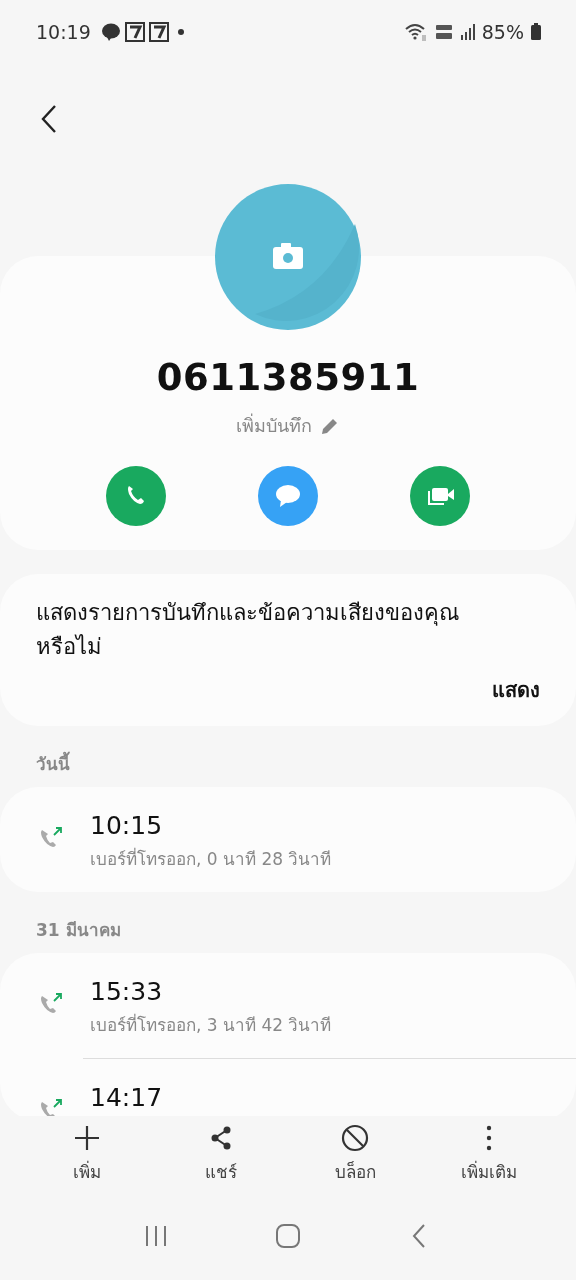 The width and height of the screenshot is (576, 1280). Describe the element at coordinates (288, 425) in the screenshot. I see `add-note-button: เพิ่มบันทึก` at that location.